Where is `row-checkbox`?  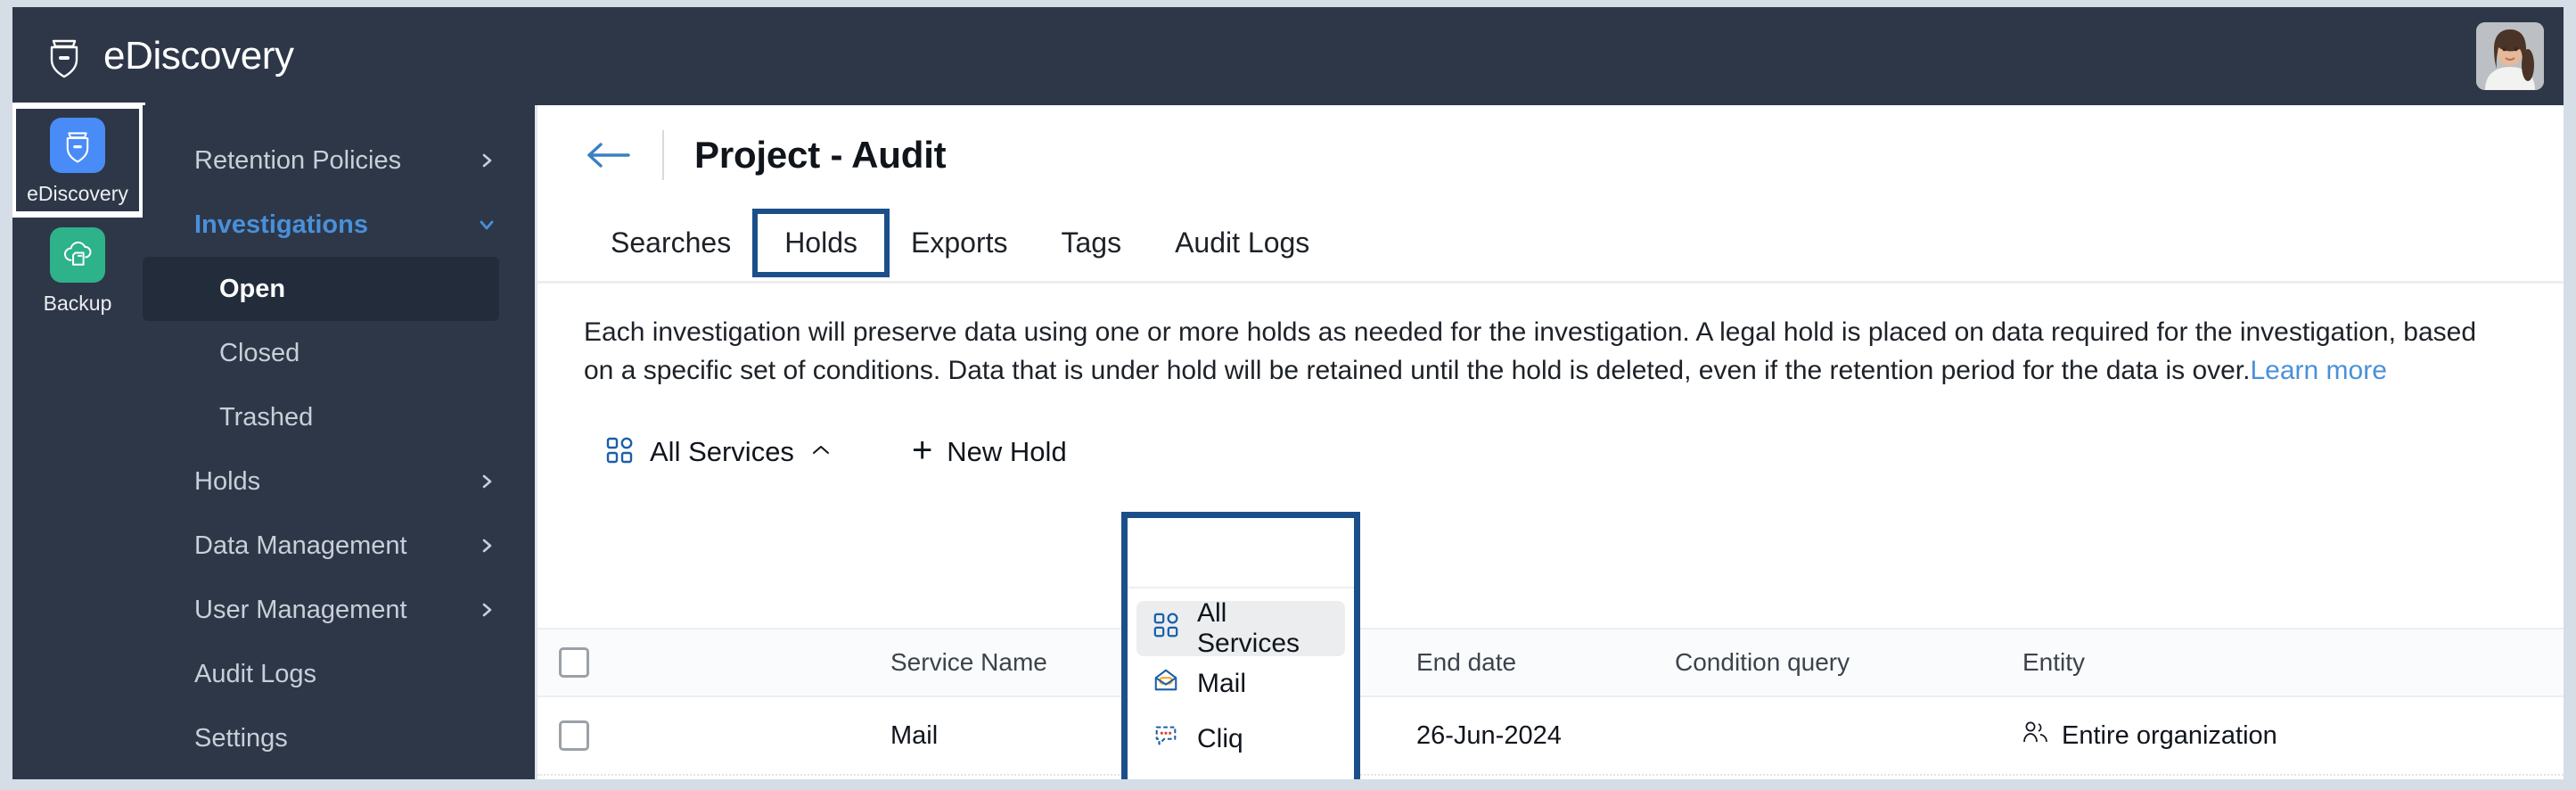 row-checkbox is located at coordinates (566, 735).